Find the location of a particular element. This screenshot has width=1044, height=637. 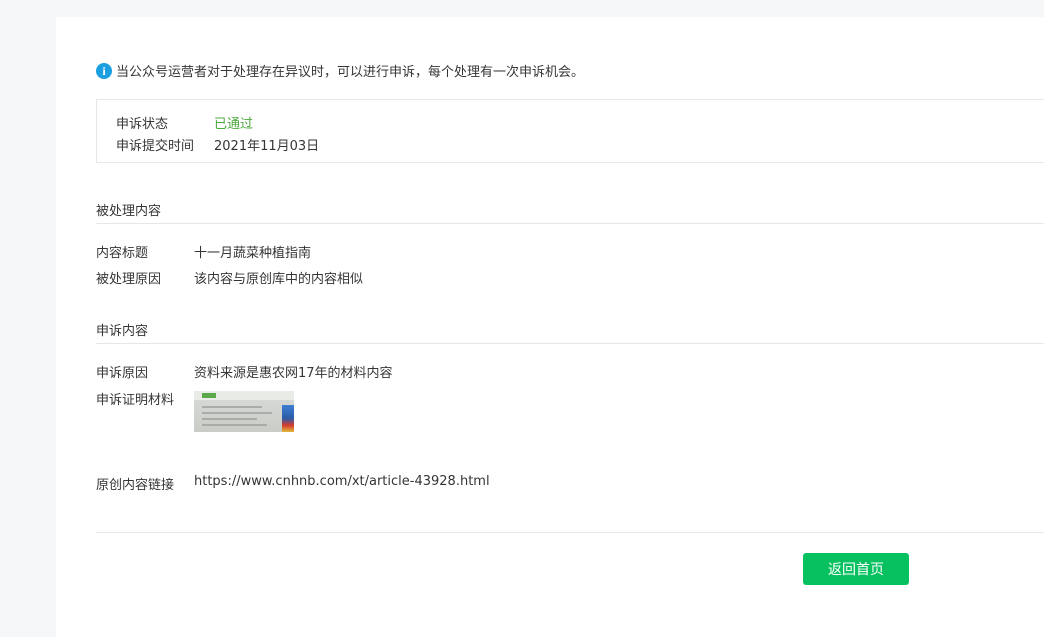

footer-divider is located at coordinates (570, 532).